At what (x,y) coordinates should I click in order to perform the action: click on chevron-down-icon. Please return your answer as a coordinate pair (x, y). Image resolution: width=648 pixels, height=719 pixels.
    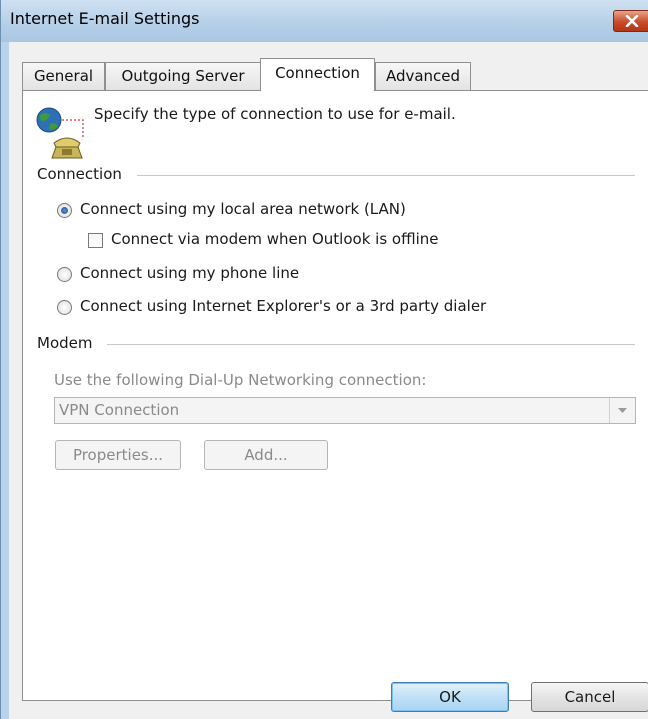
    Looking at the image, I should click on (622, 410).